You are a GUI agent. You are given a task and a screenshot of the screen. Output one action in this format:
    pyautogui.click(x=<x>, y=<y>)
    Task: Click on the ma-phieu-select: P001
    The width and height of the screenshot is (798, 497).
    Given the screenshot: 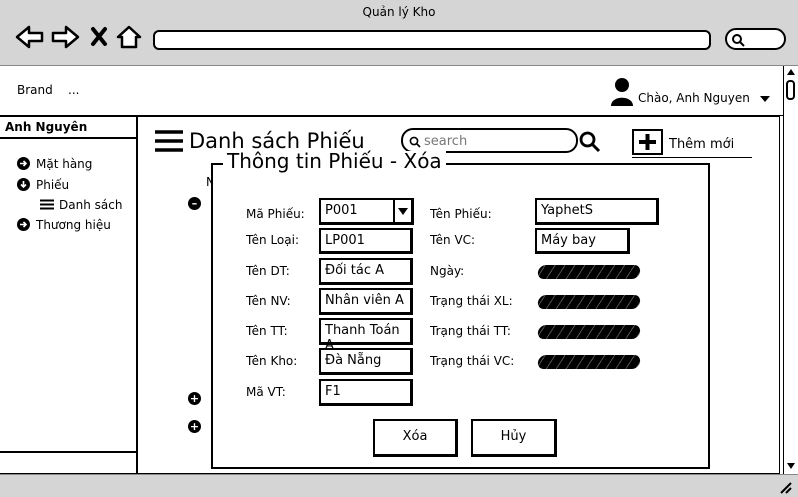 What is the action you would take?
    pyautogui.click(x=366, y=211)
    